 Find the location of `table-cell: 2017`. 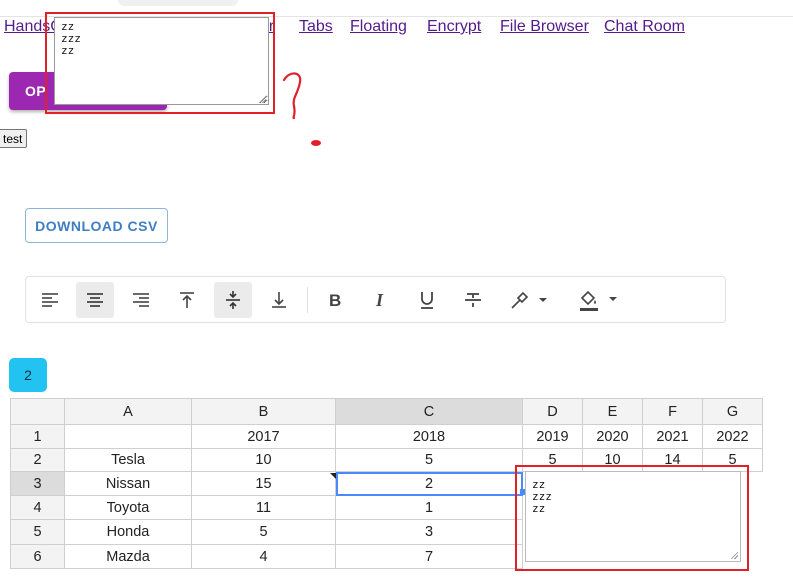

table-cell: 2017 is located at coordinates (264, 437).